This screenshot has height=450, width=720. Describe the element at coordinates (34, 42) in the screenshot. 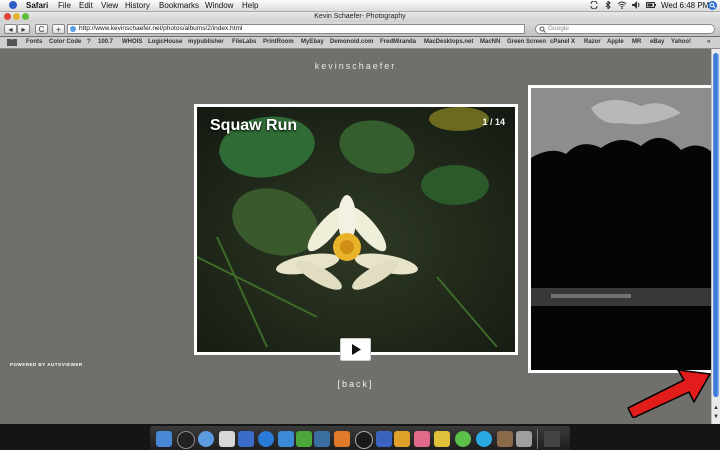

I see `bookmark-item: Fonts` at that location.